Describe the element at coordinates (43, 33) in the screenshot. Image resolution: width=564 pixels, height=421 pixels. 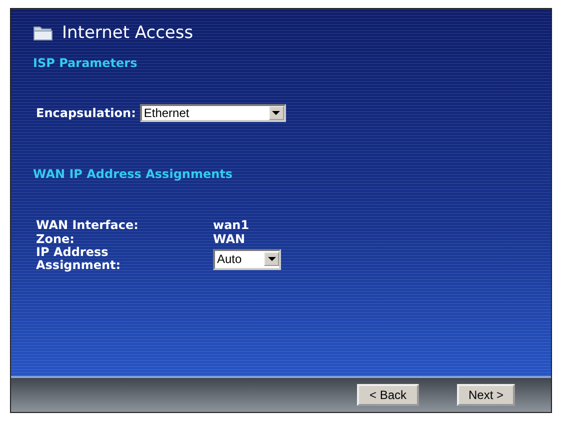
I see `folder-icon` at that location.